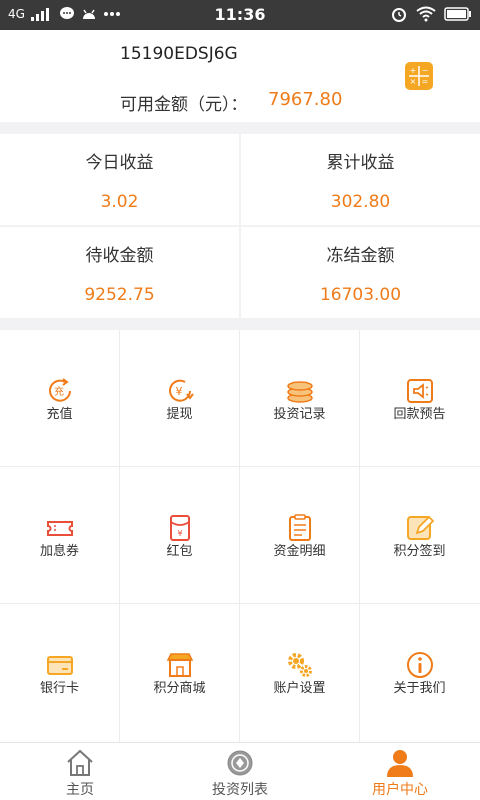 The image size is (480, 800). What do you see at coordinates (360, 163) in the screenshot?
I see `stat-label: 累计收益` at bounding box center [360, 163].